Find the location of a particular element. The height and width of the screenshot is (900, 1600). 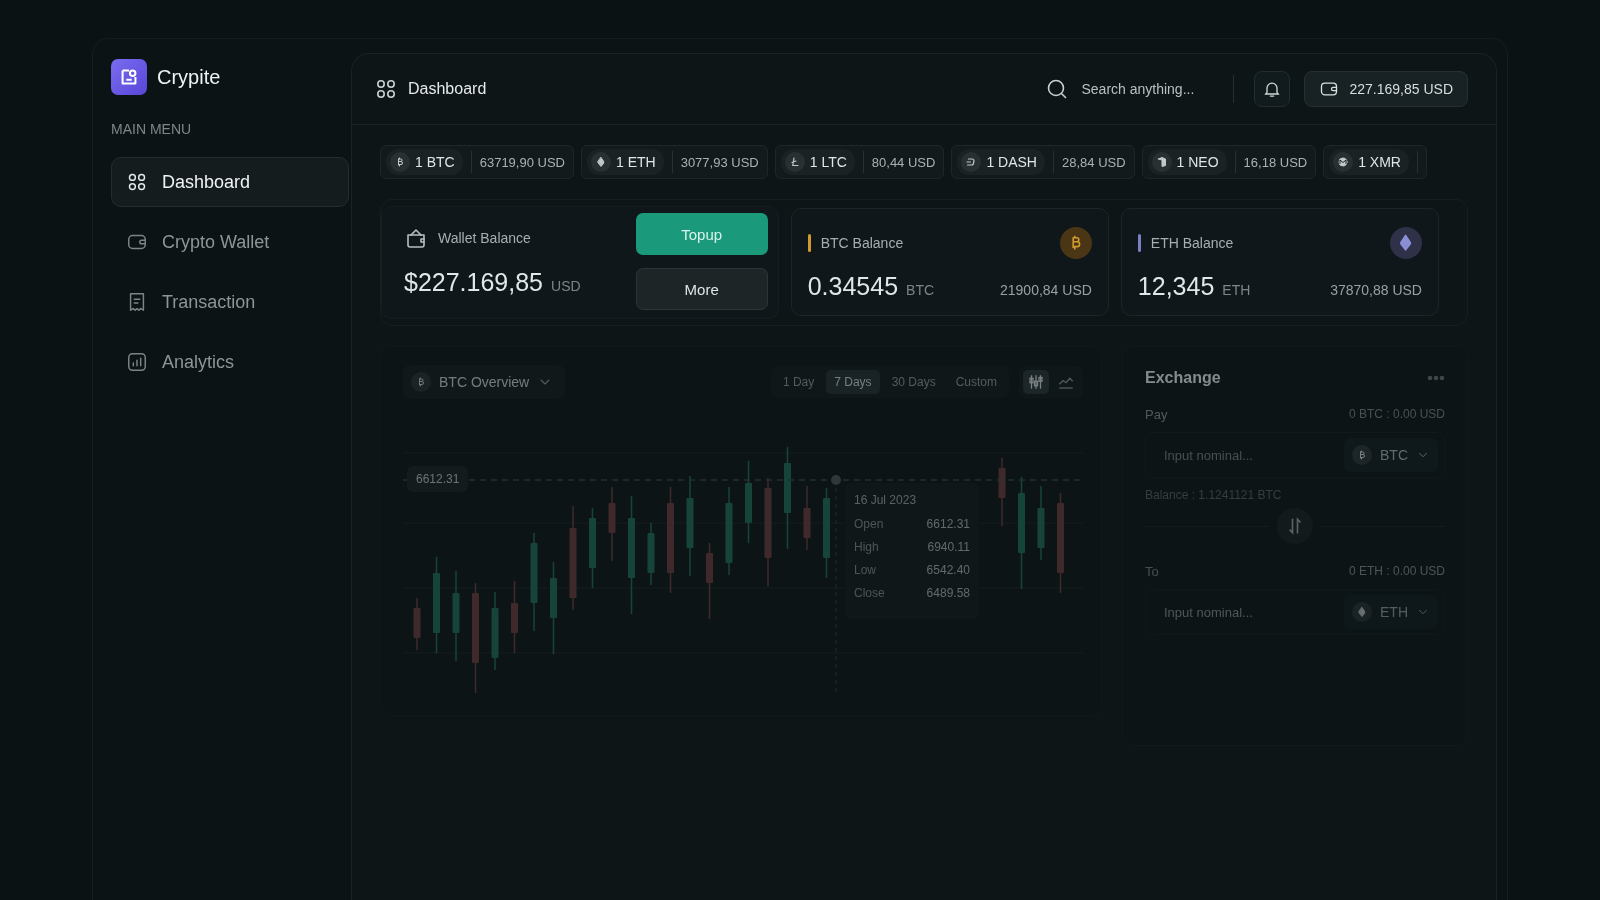

app-logo is located at coordinates (129, 77).